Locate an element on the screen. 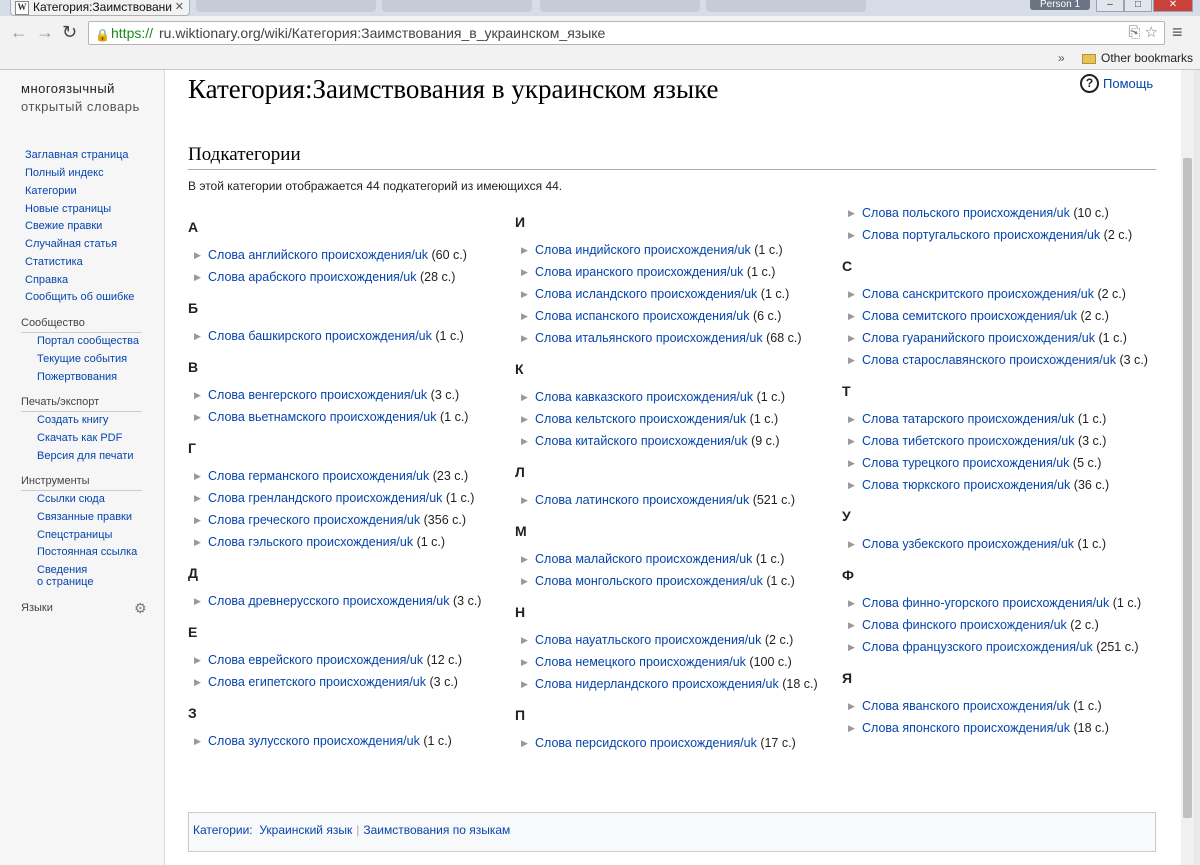 The height and width of the screenshot is (865, 1200). subcategory-link: Слова португальского происхождения/uk is located at coordinates (981, 235).